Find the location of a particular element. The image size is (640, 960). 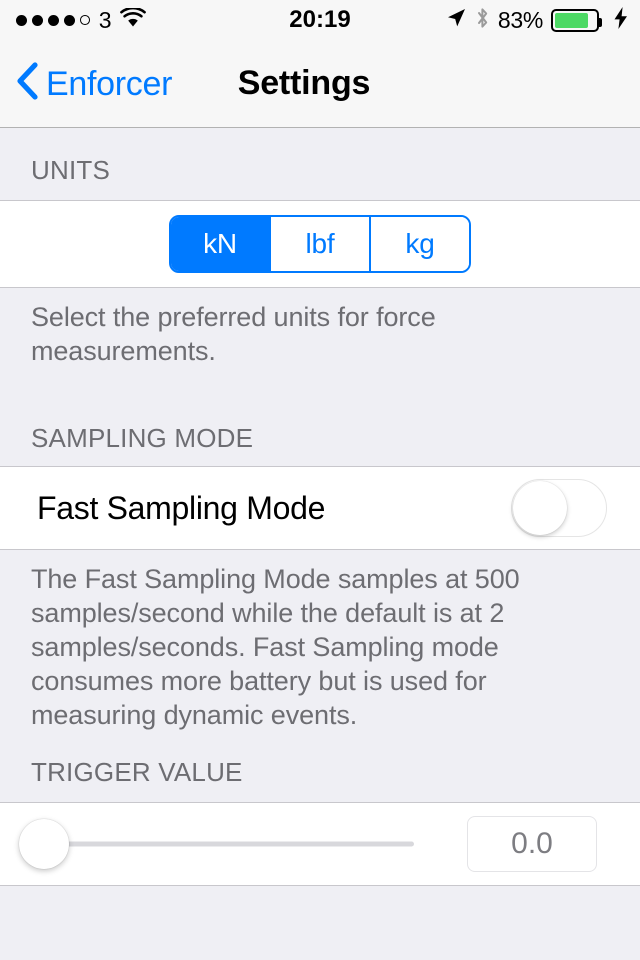

back-button: Enforcer is located at coordinates (94, 83).